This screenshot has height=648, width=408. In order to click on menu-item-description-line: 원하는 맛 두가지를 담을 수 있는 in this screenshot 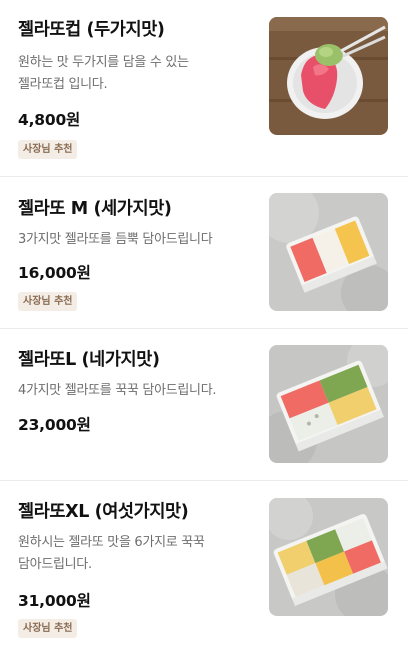, I will do `click(103, 62)`.